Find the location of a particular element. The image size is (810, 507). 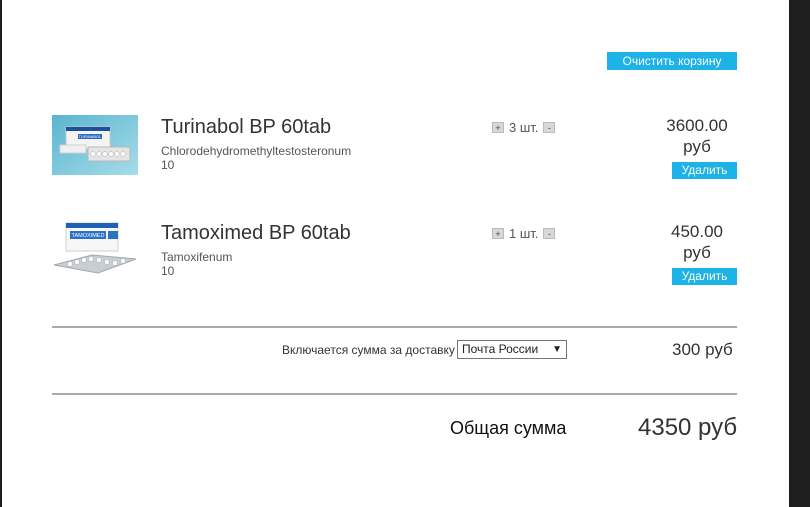

item-price: 3600.00 руб is located at coordinates (697, 136).